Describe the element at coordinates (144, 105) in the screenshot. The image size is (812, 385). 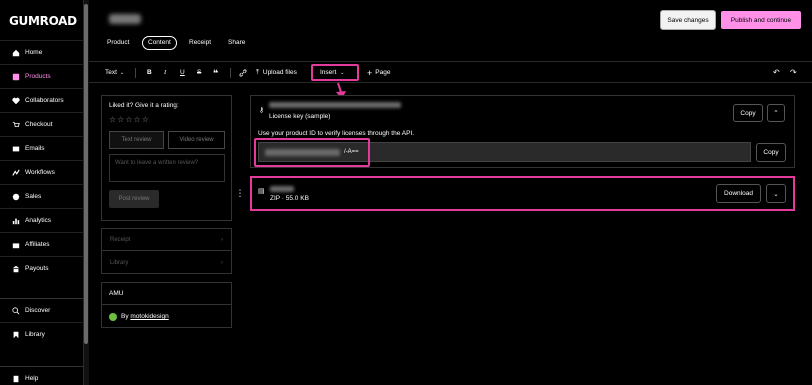
I see `rating-prompt: Liked it? Give it a rating:` at that location.